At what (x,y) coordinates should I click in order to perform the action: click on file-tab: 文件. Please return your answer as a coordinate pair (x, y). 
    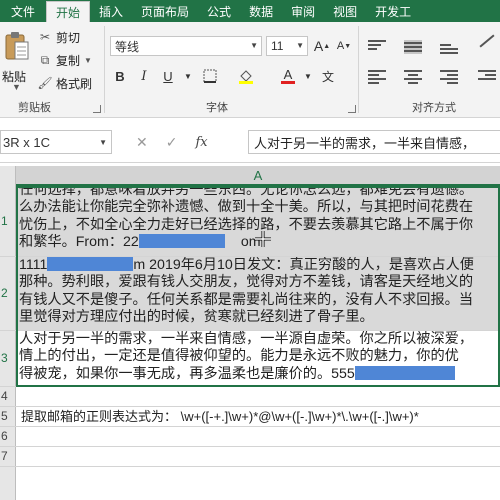
    Looking at the image, I should click on (23, 11).